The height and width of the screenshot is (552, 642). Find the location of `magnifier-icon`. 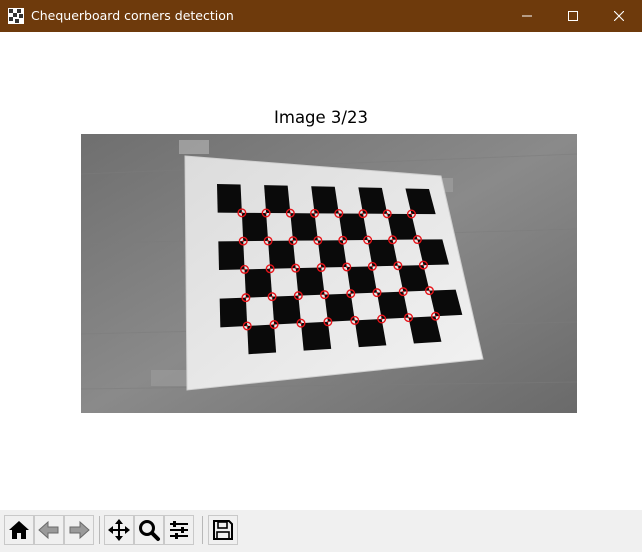

magnifier-icon is located at coordinates (149, 530).